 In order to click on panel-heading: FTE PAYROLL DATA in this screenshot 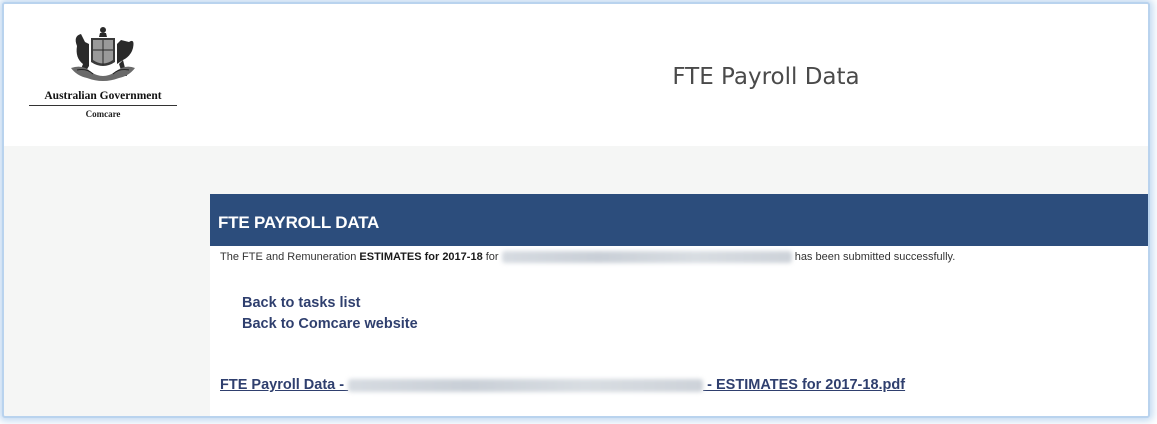, I will do `click(679, 220)`.